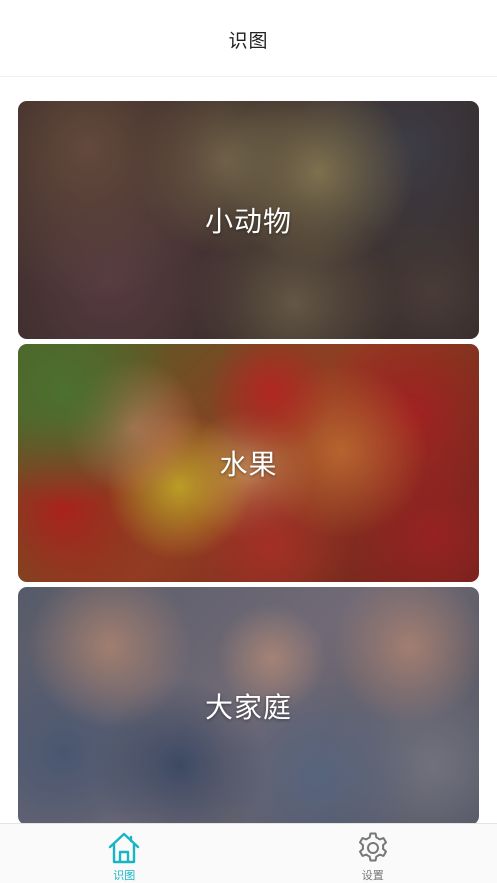 The image size is (497, 883). I want to click on page-title: 识图, so click(248, 40).